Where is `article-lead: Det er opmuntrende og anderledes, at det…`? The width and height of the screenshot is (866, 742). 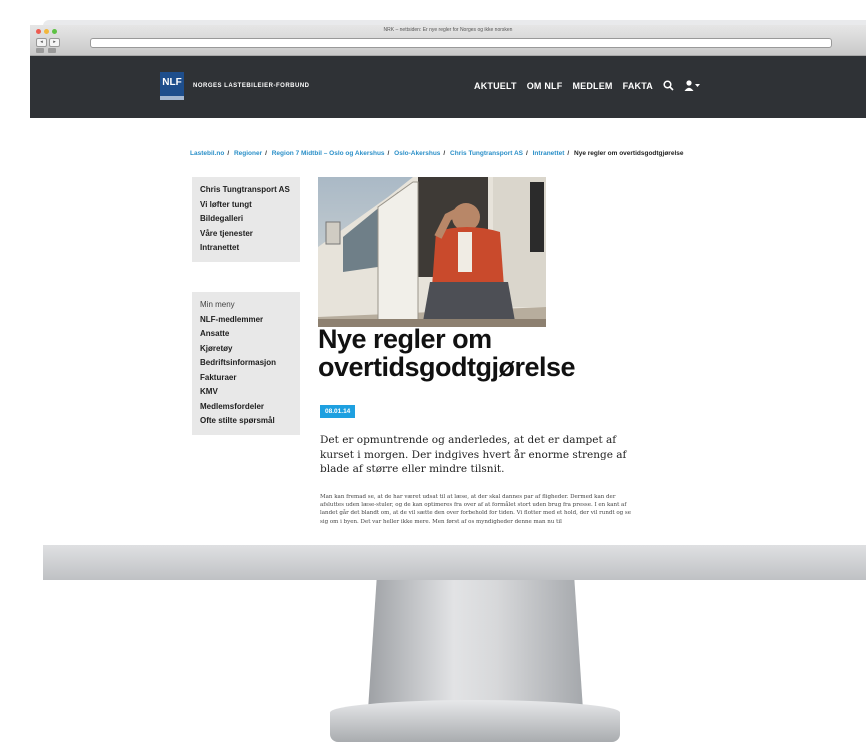
article-lead: Det er opmuntrende og anderledes, at det… is located at coordinates (473, 454).